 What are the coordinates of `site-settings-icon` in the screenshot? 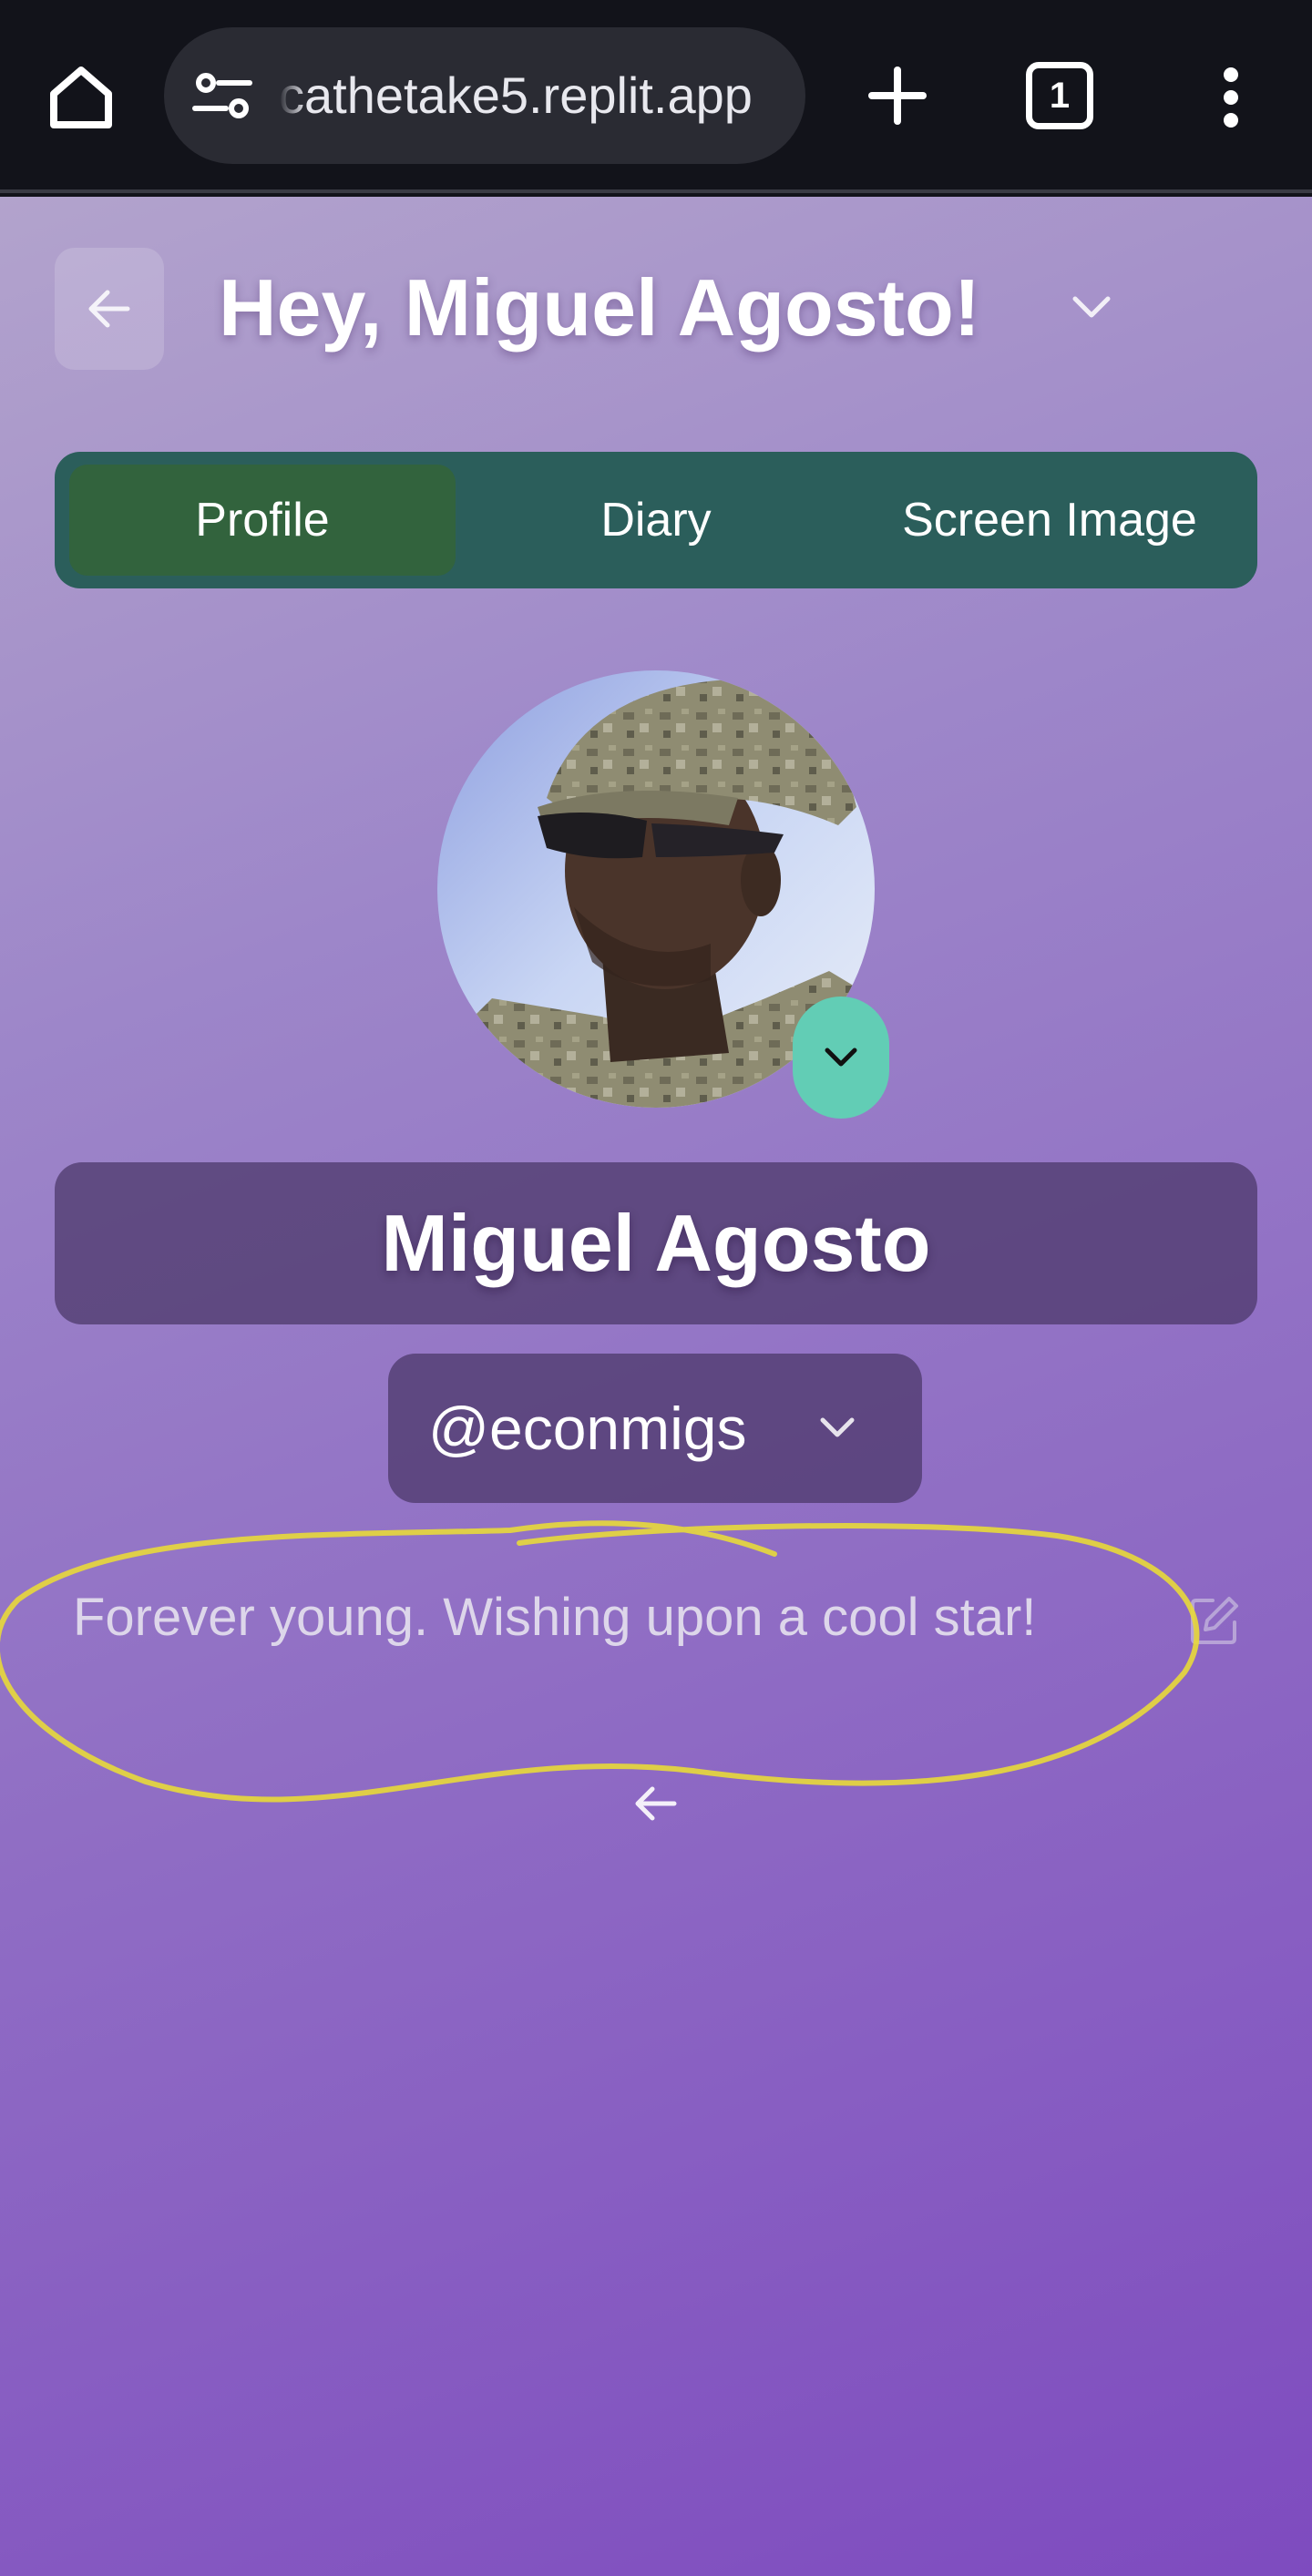 It's located at (228, 95).